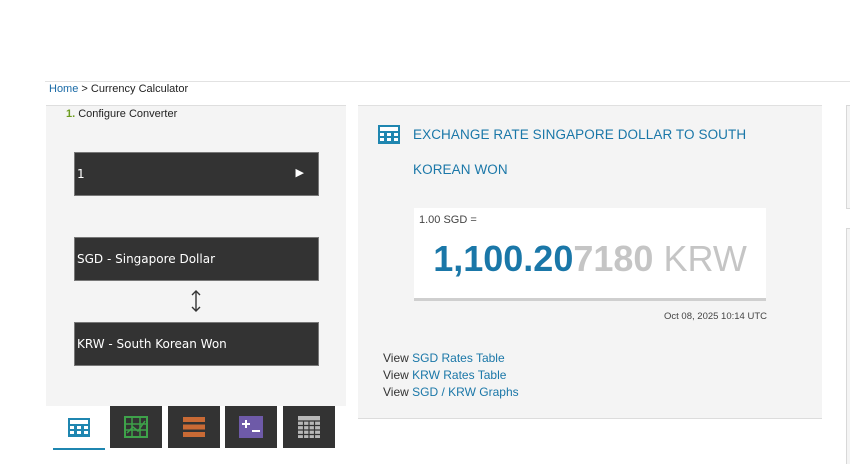 This screenshot has height=464, width=850. I want to click on step-label: Configure Converter, so click(128, 114).